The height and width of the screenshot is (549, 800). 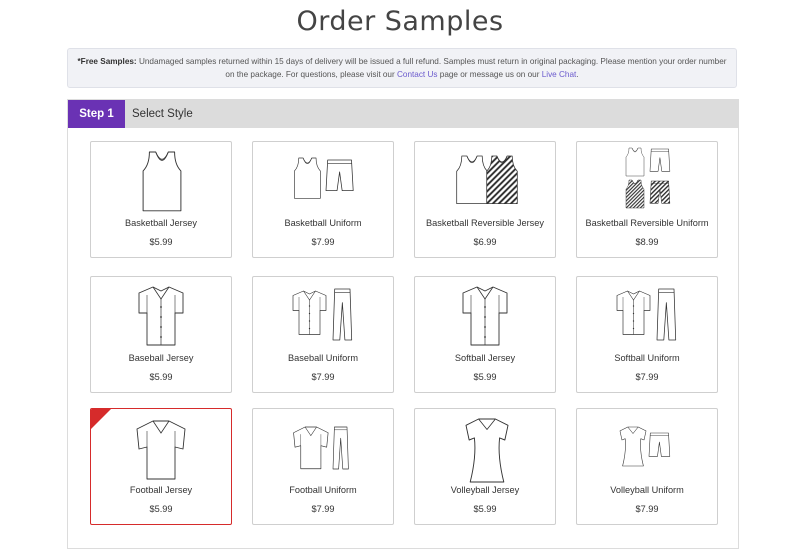 I want to click on product-name: Volleyball Jersey, so click(x=485, y=490).